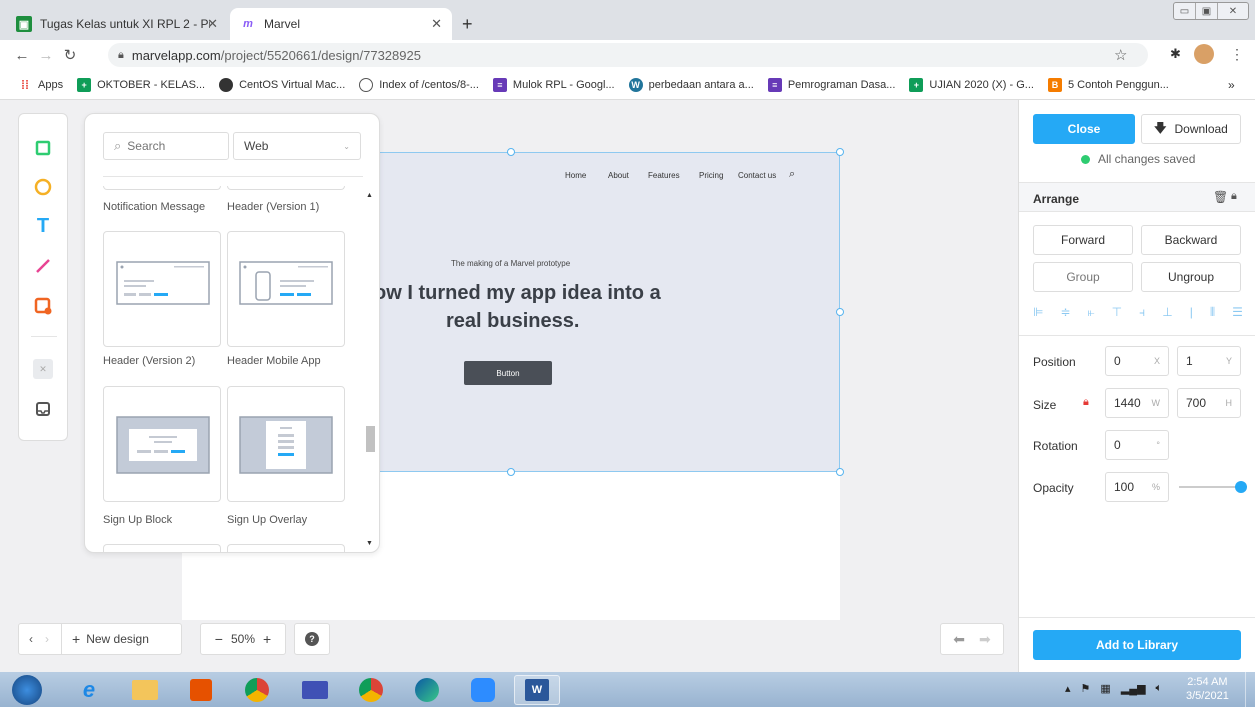  What do you see at coordinates (1038, 312) in the screenshot?
I see `align-left-icon: ⊫` at bounding box center [1038, 312].